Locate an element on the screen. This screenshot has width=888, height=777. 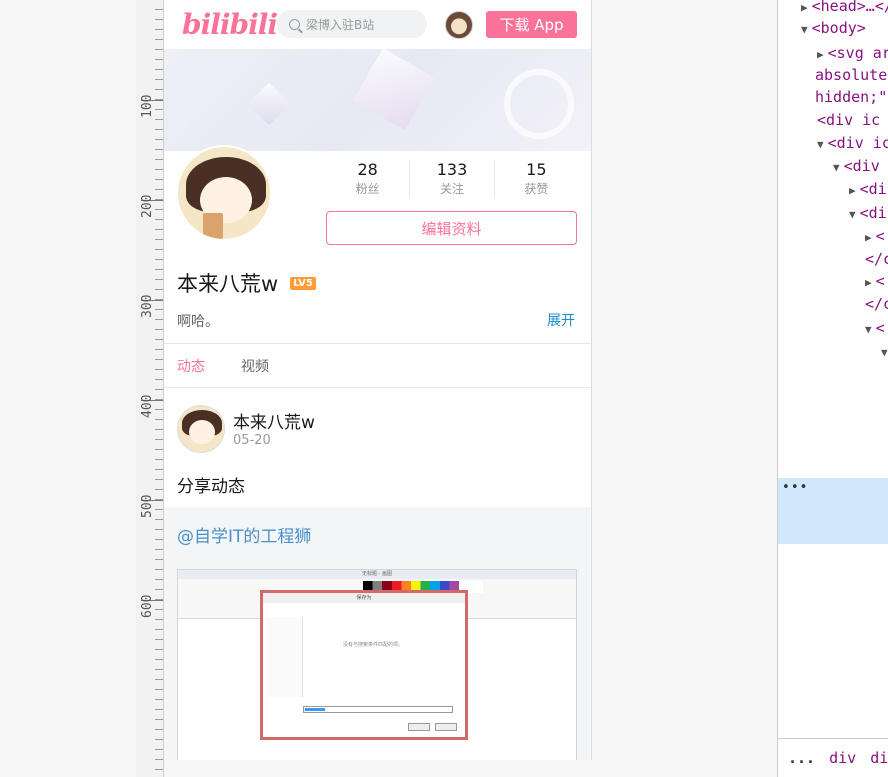
image-save-dialog: 保存为 没有与搜索条件匹配的项。 is located at coordinates (364, 665).